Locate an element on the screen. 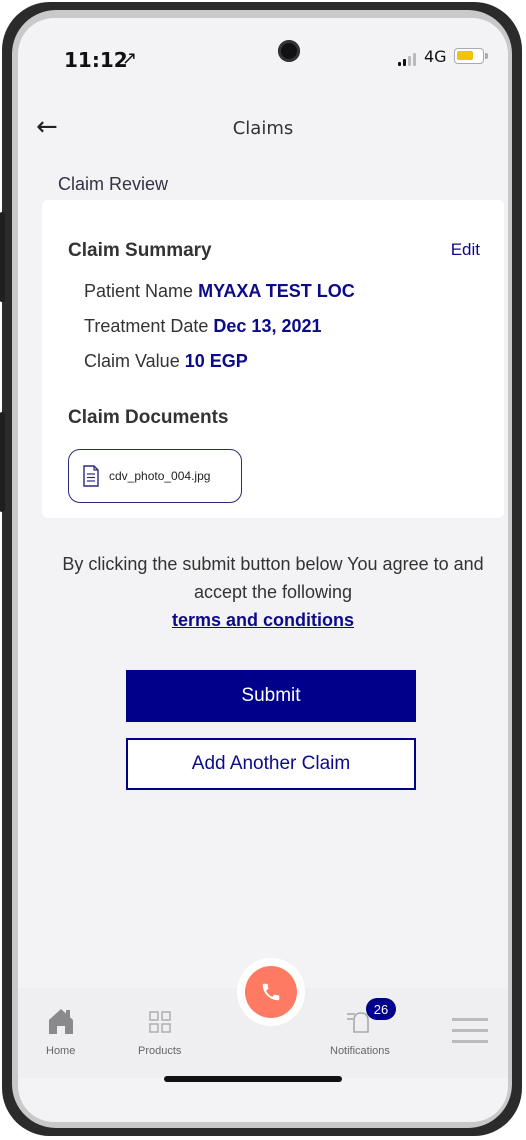 Image resolution: width=526 pixels, height=1140 pixels. add-another-claim-button: Add Another Claim is located at coordinates (271, 764).